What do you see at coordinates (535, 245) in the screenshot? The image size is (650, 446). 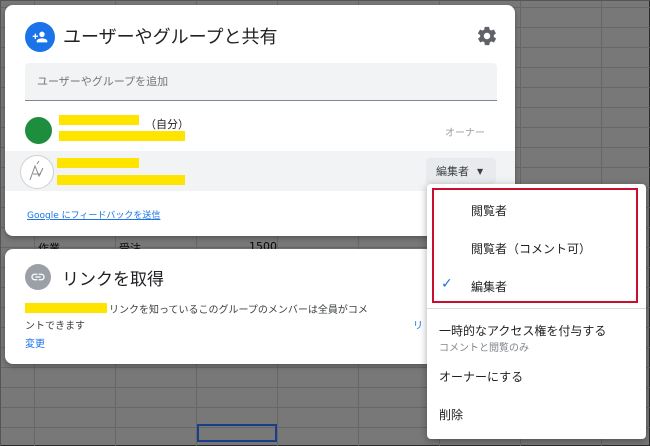 I see `highlight-box` at bounding box center [535, 245].